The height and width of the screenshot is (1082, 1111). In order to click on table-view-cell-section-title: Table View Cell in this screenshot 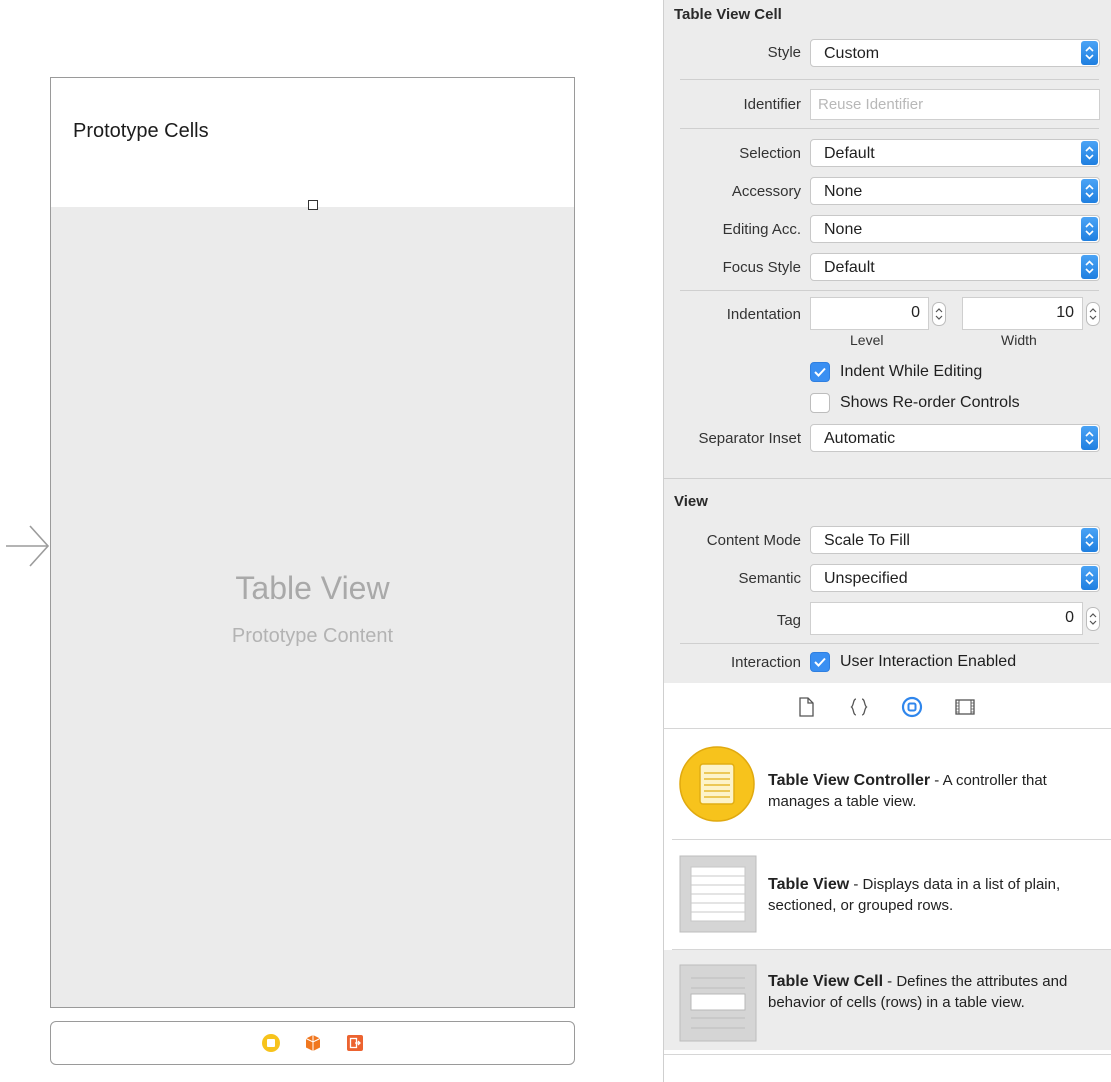, I will do `click(728, 14)`.